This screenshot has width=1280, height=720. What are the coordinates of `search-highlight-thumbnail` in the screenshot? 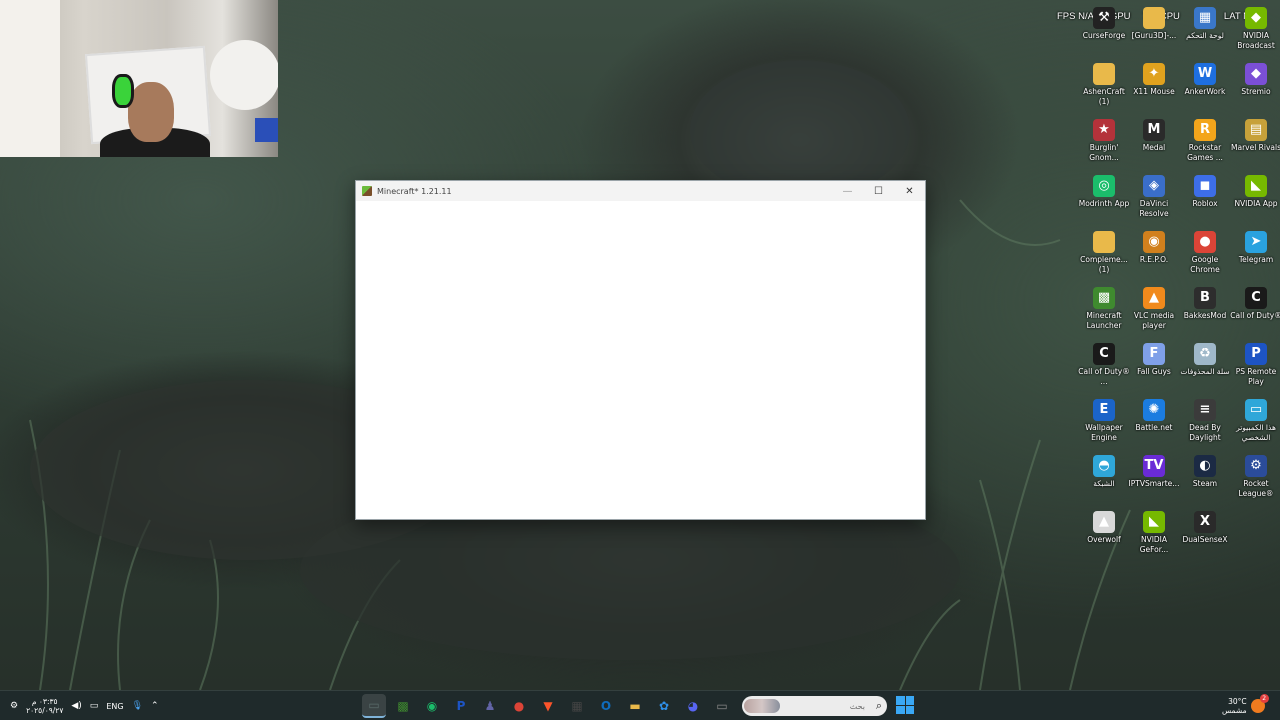 It's located at (762, 706).